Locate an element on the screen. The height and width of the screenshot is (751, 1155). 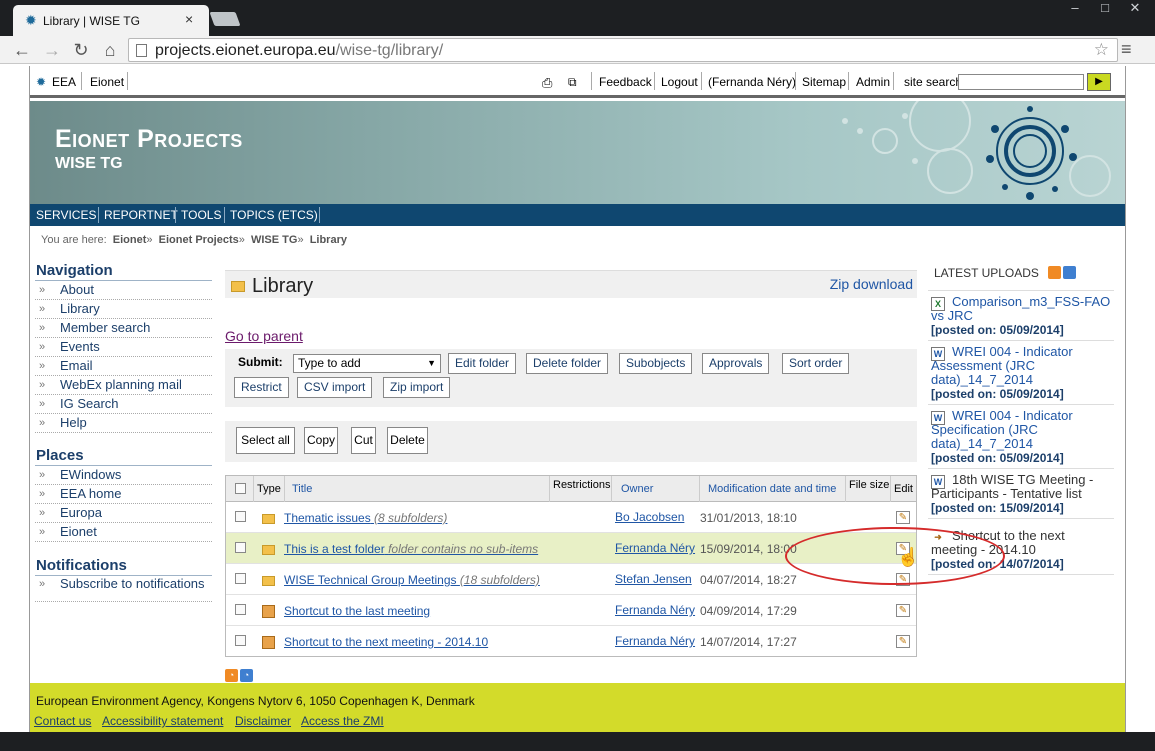
sidebar-item-help: Help is located at coordinates (123, 423).